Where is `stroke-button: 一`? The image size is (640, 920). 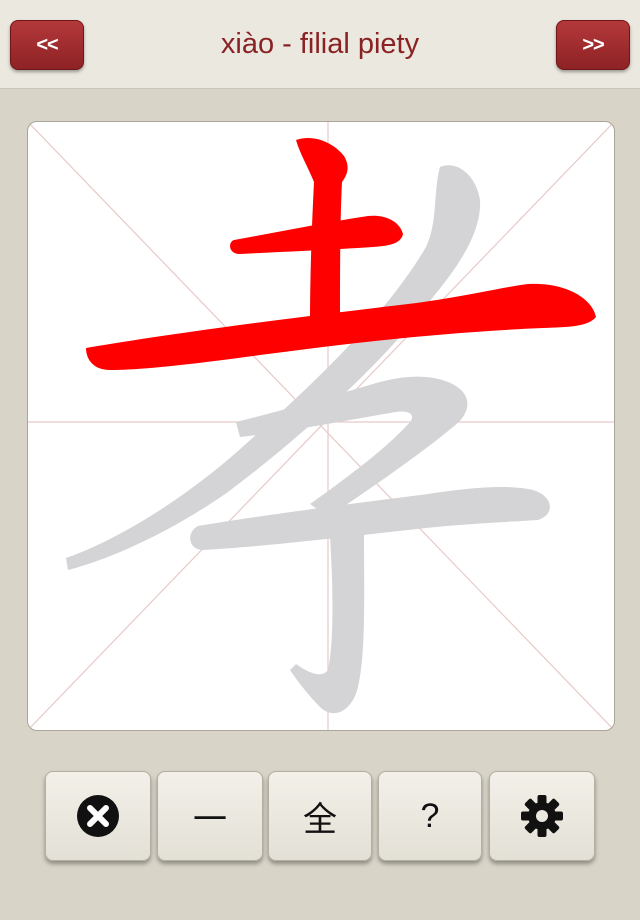 stroke-button: 一 is located at coordinates (210, 816).